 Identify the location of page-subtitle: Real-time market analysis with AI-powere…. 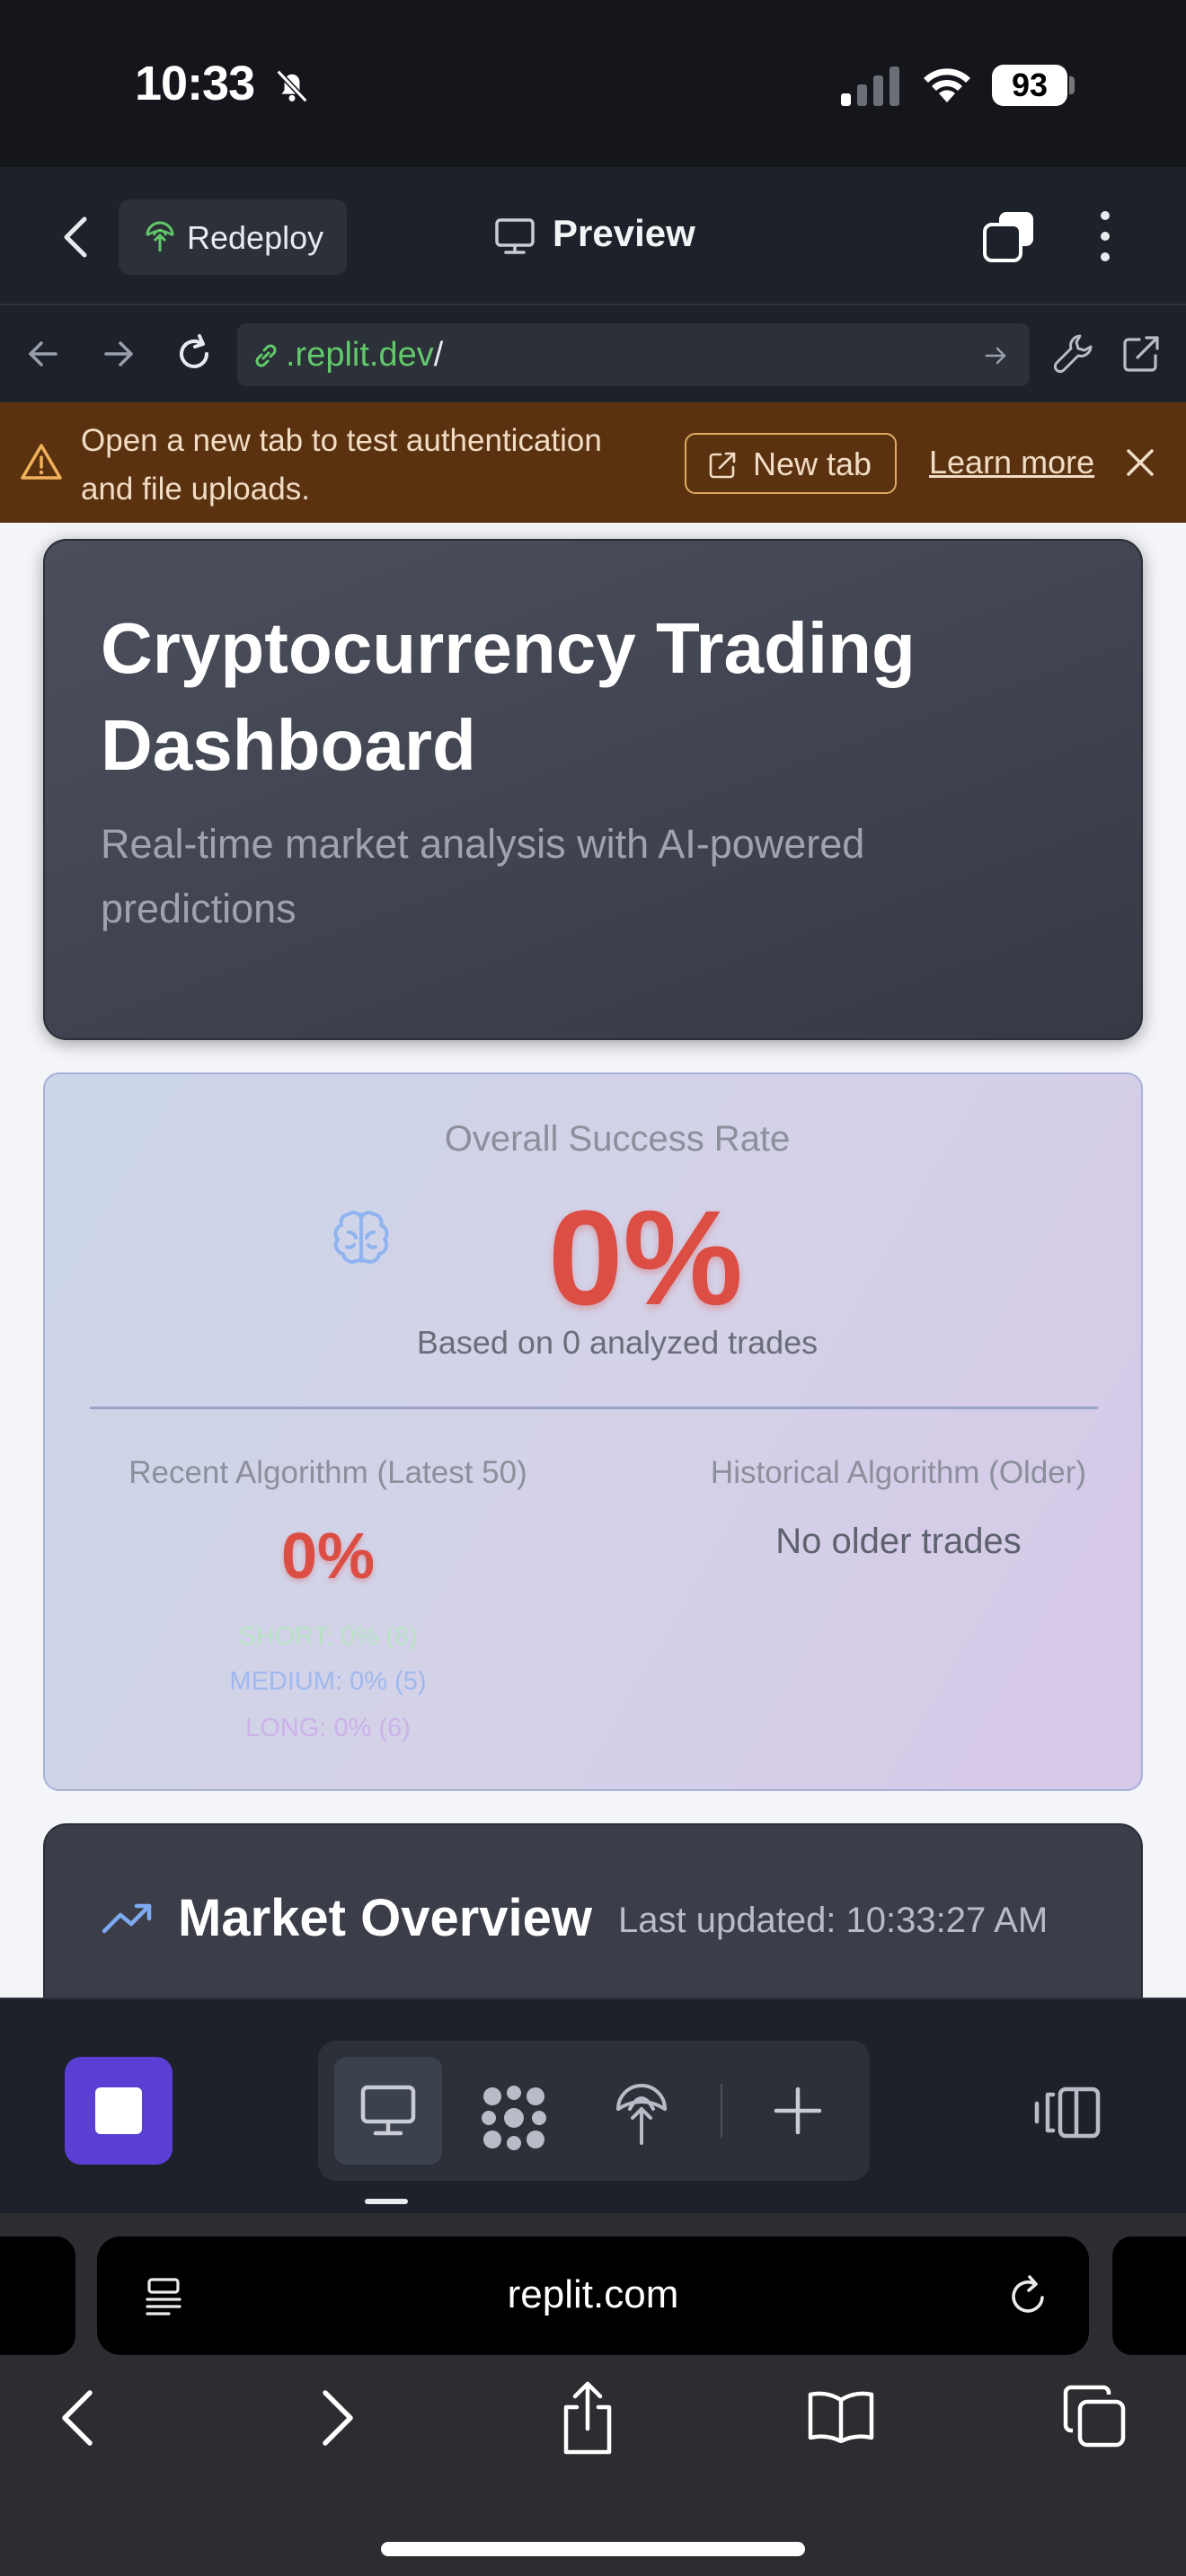
(483, 876).